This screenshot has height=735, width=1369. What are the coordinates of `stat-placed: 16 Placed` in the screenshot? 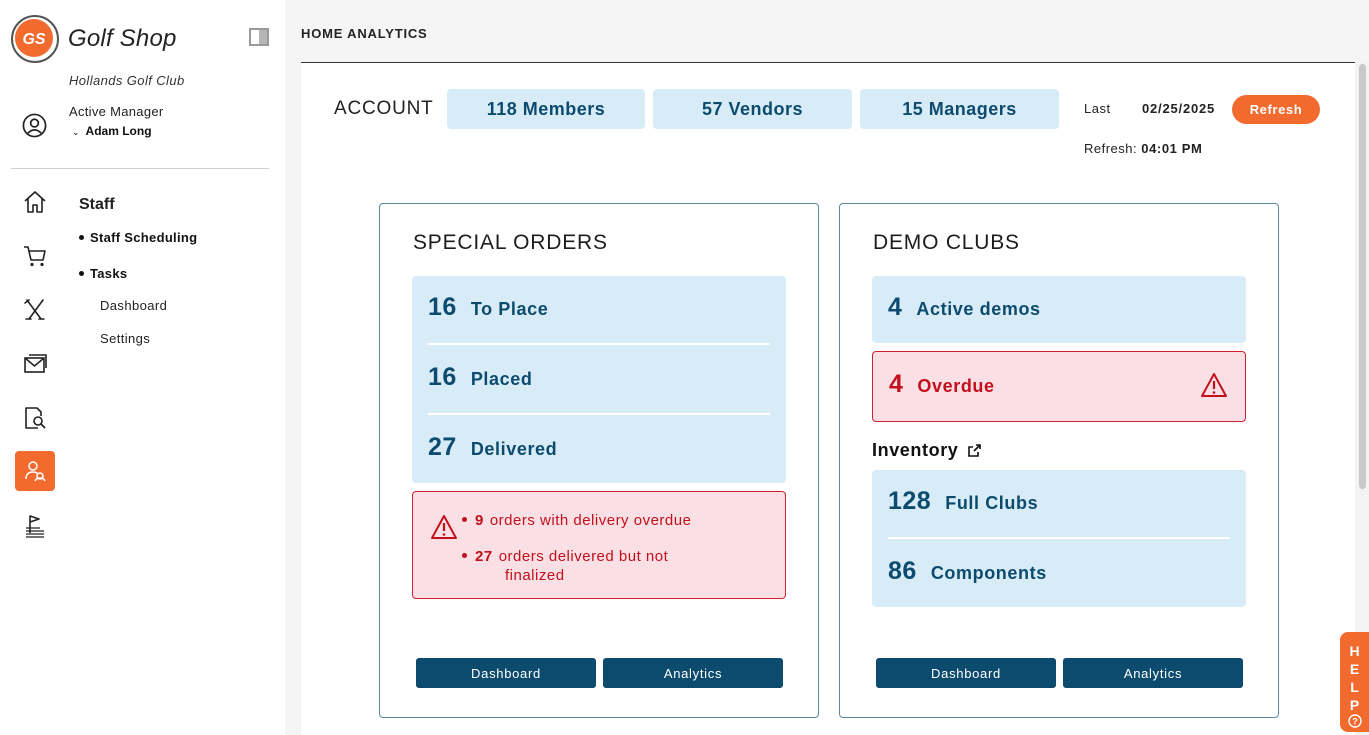 It's located at (480, 377).